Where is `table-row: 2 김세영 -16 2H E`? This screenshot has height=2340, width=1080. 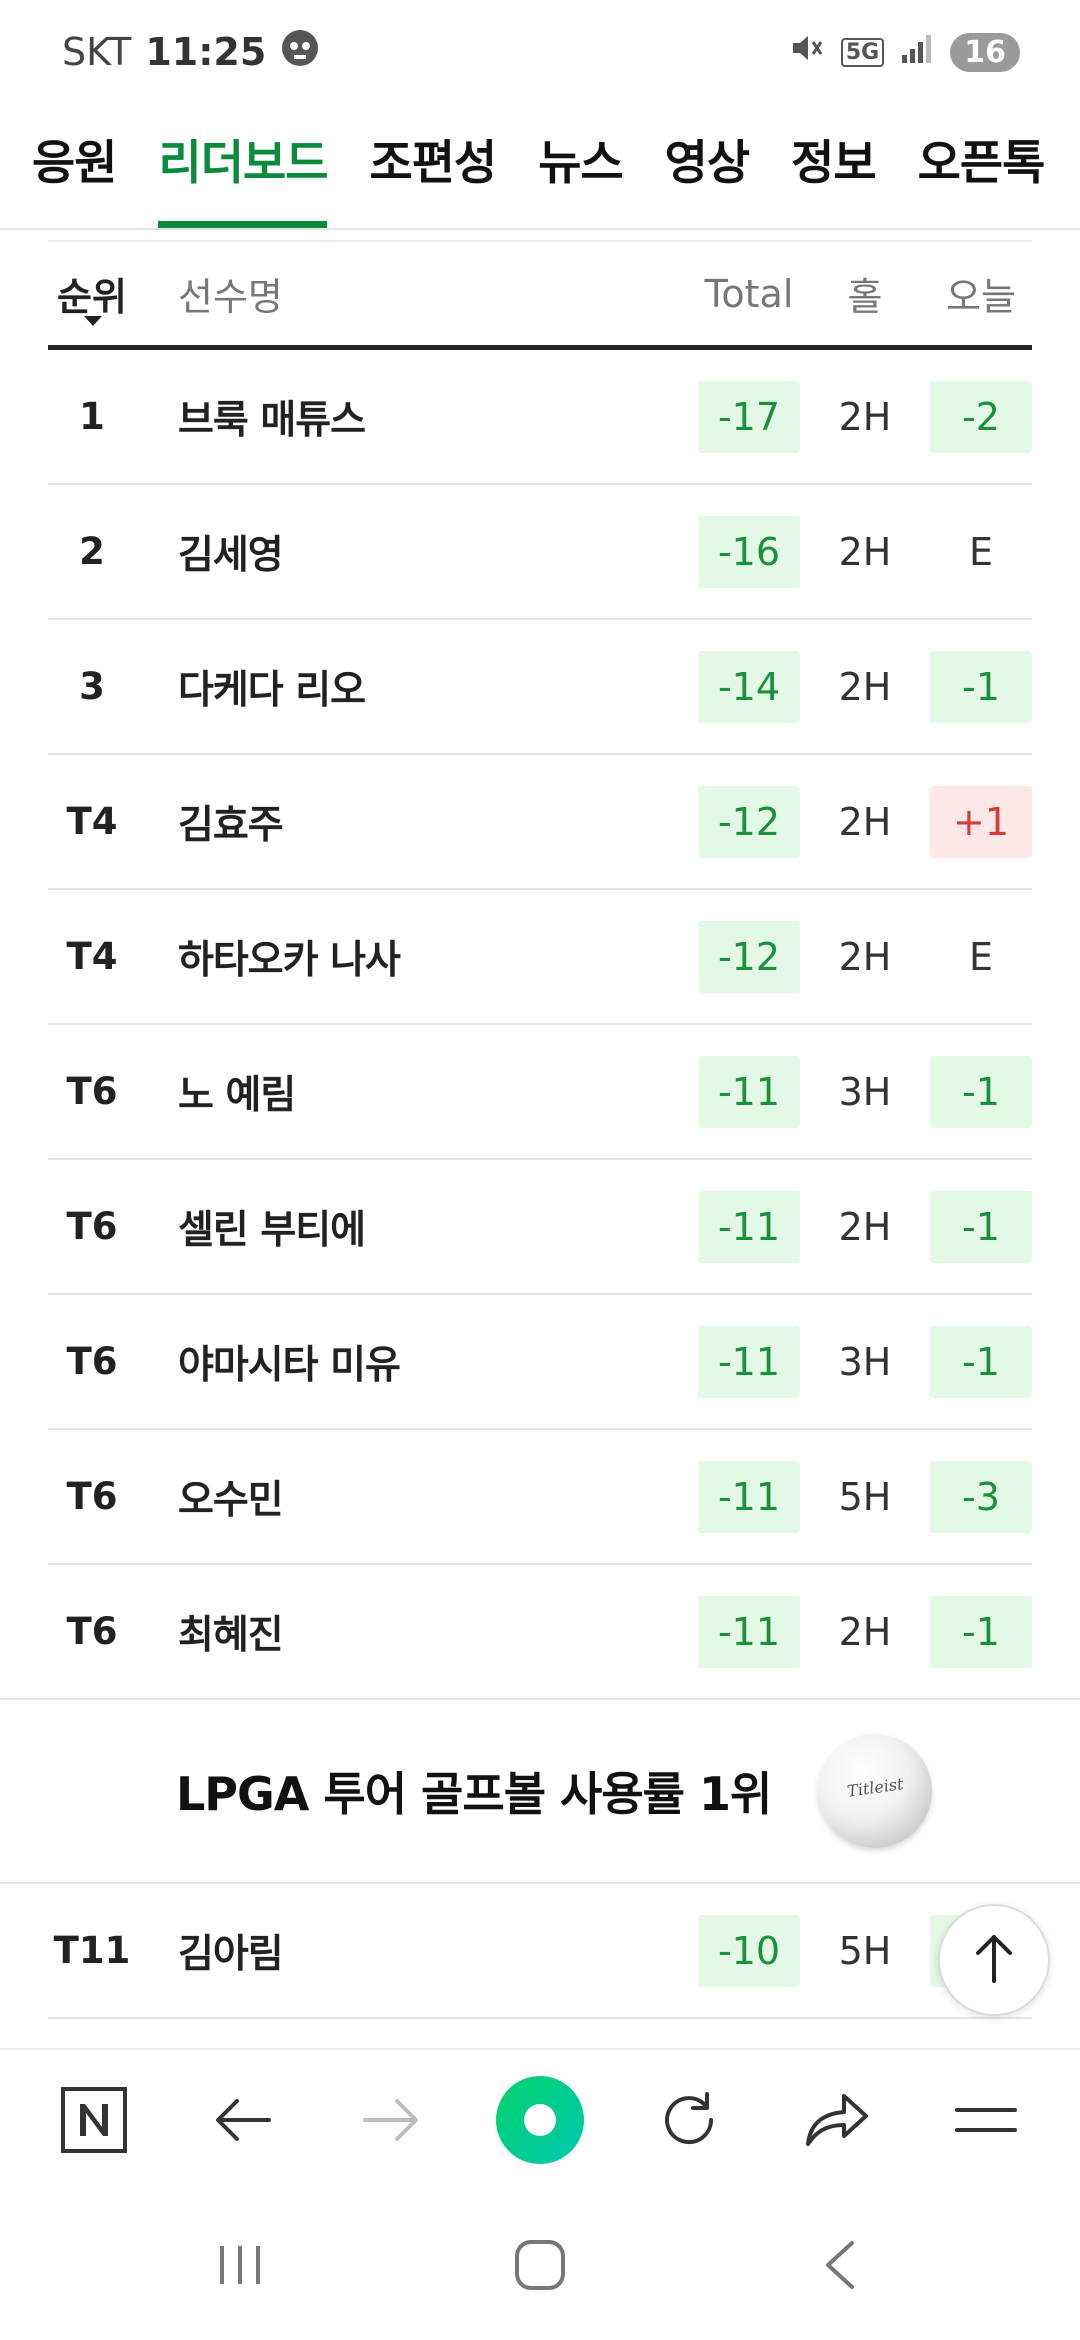
table-row: 2 김세영 -16 2H E is located at coordinates (540, 552).